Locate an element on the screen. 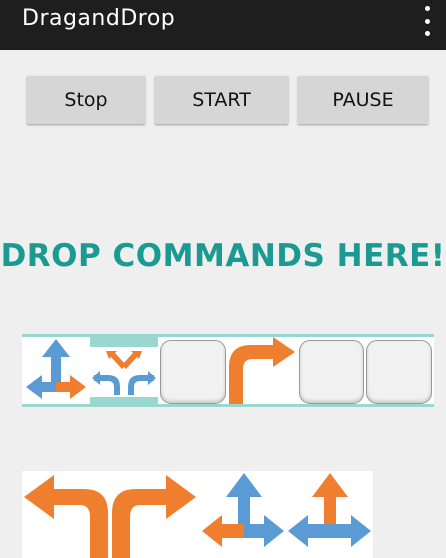 The image size is (446, 558). palette-item-turn-left is located at coordinates (66, 514).